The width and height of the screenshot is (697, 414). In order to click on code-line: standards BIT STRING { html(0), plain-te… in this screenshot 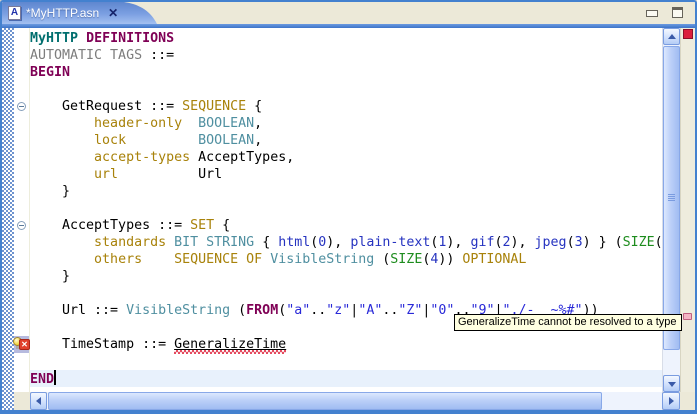, I will do `click(378, 242)`.